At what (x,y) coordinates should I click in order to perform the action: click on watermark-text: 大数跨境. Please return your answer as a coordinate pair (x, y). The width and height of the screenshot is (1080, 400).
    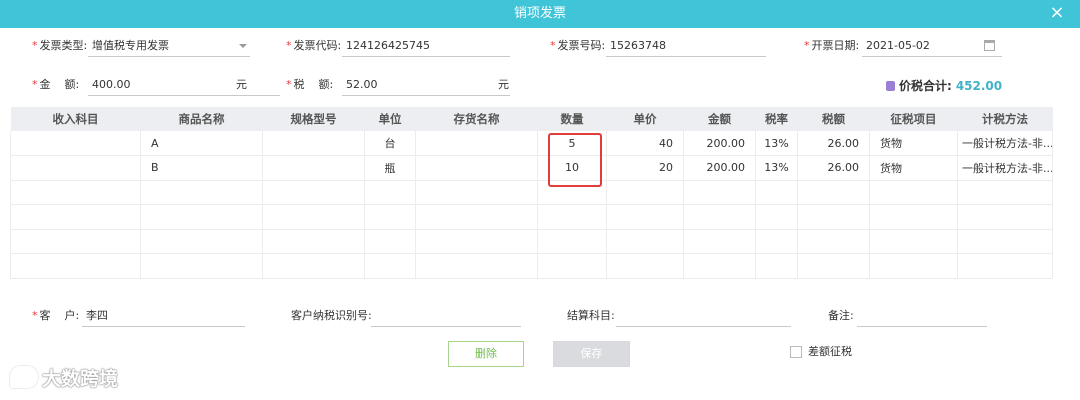
    Looking at the image, I should click on (80, 379).